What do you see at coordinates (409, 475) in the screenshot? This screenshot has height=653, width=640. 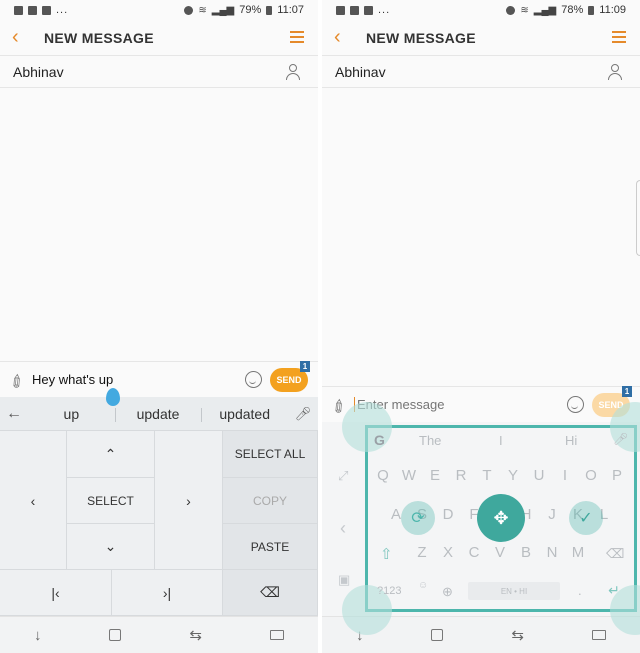 I see `key-w: W` at bounding box center [409, 475].